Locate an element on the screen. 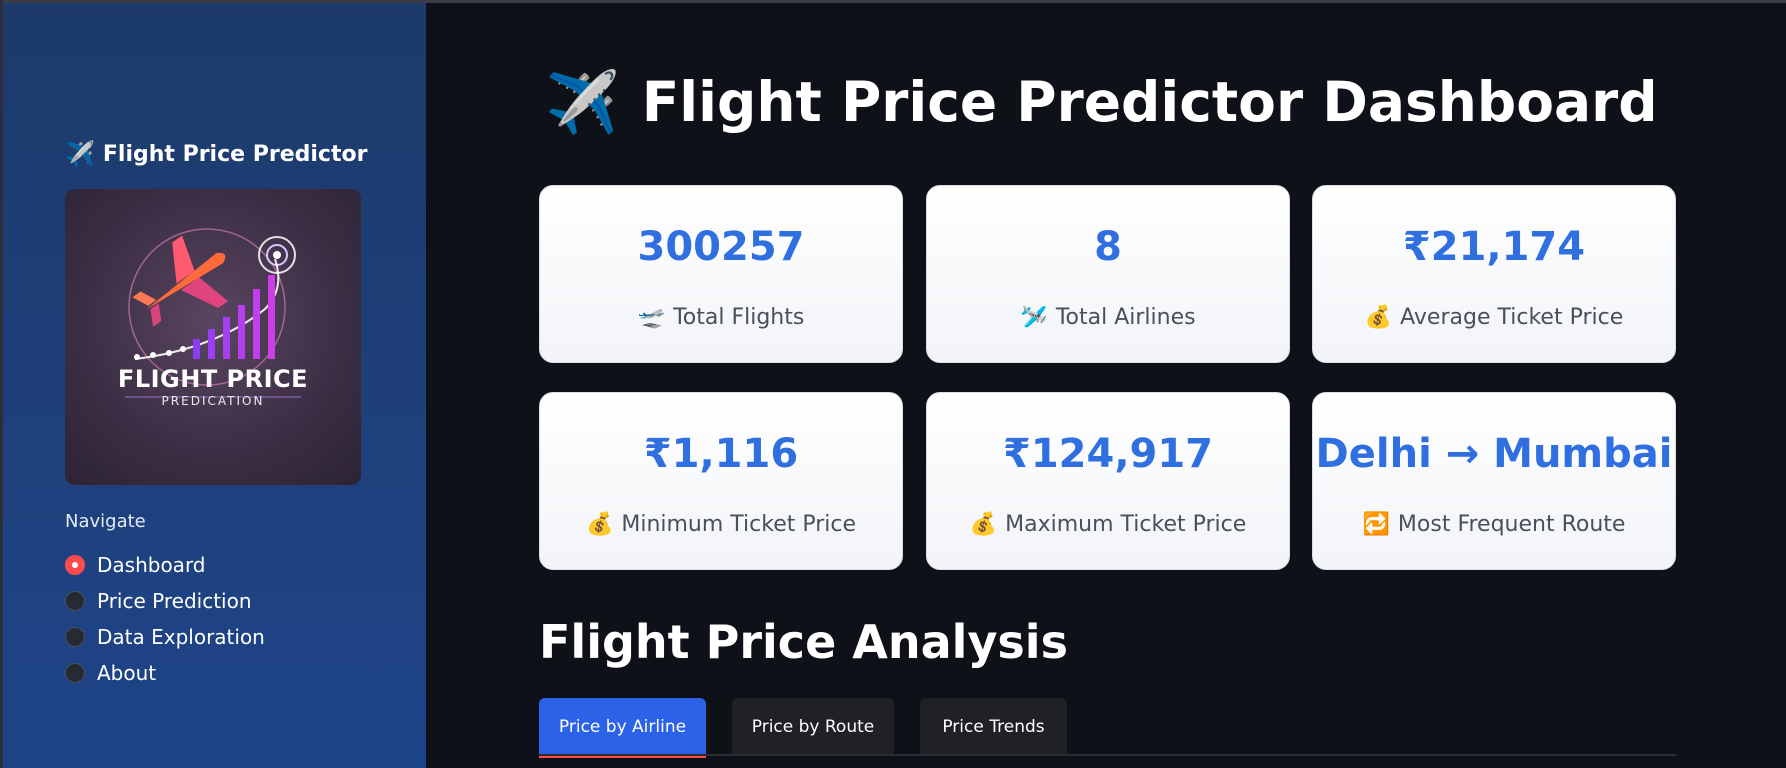  nav-item-price-prediction: Price Prediction is located at coordinates (158, 601).